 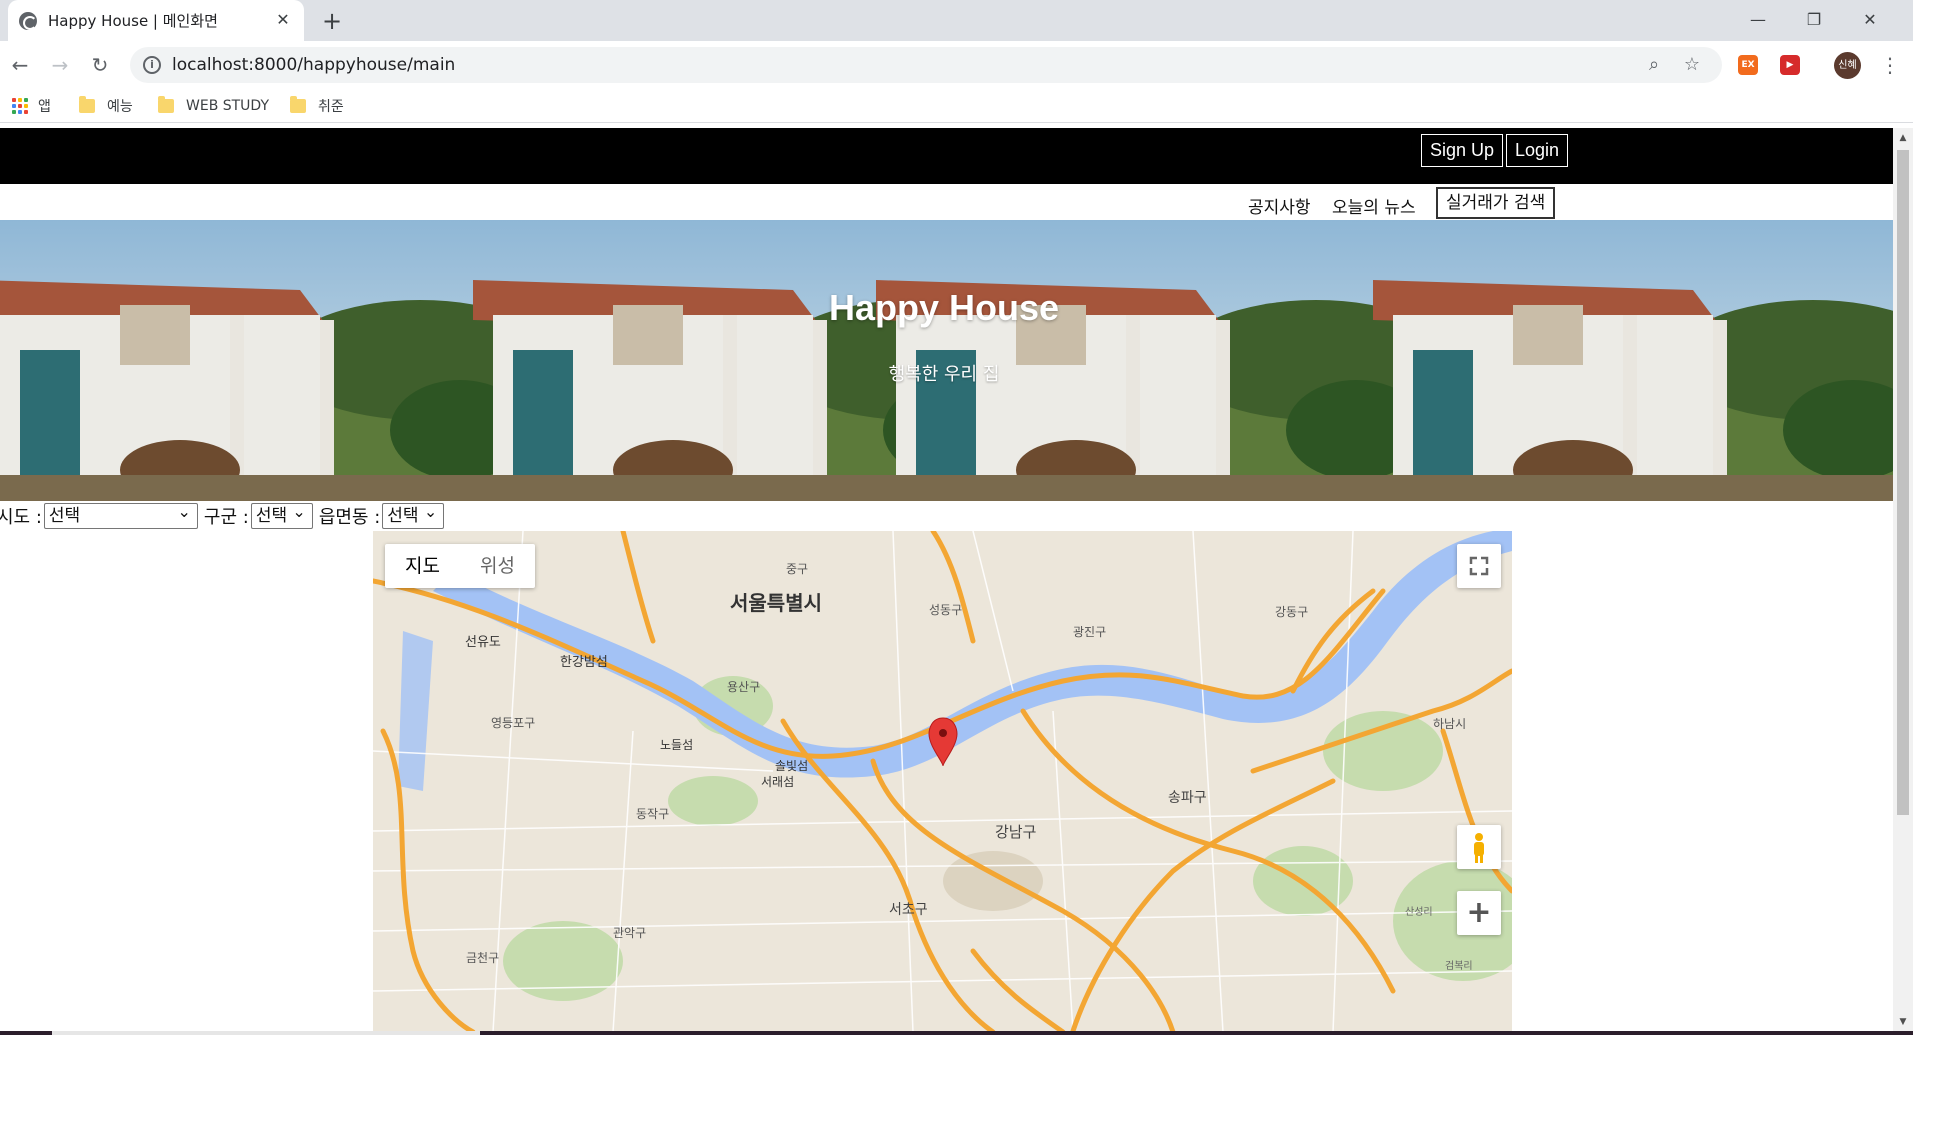 What do you see at coordinates (483, 642) in the screenshot?
I see `map-label: 선유도` at bounding box center [483, 642].